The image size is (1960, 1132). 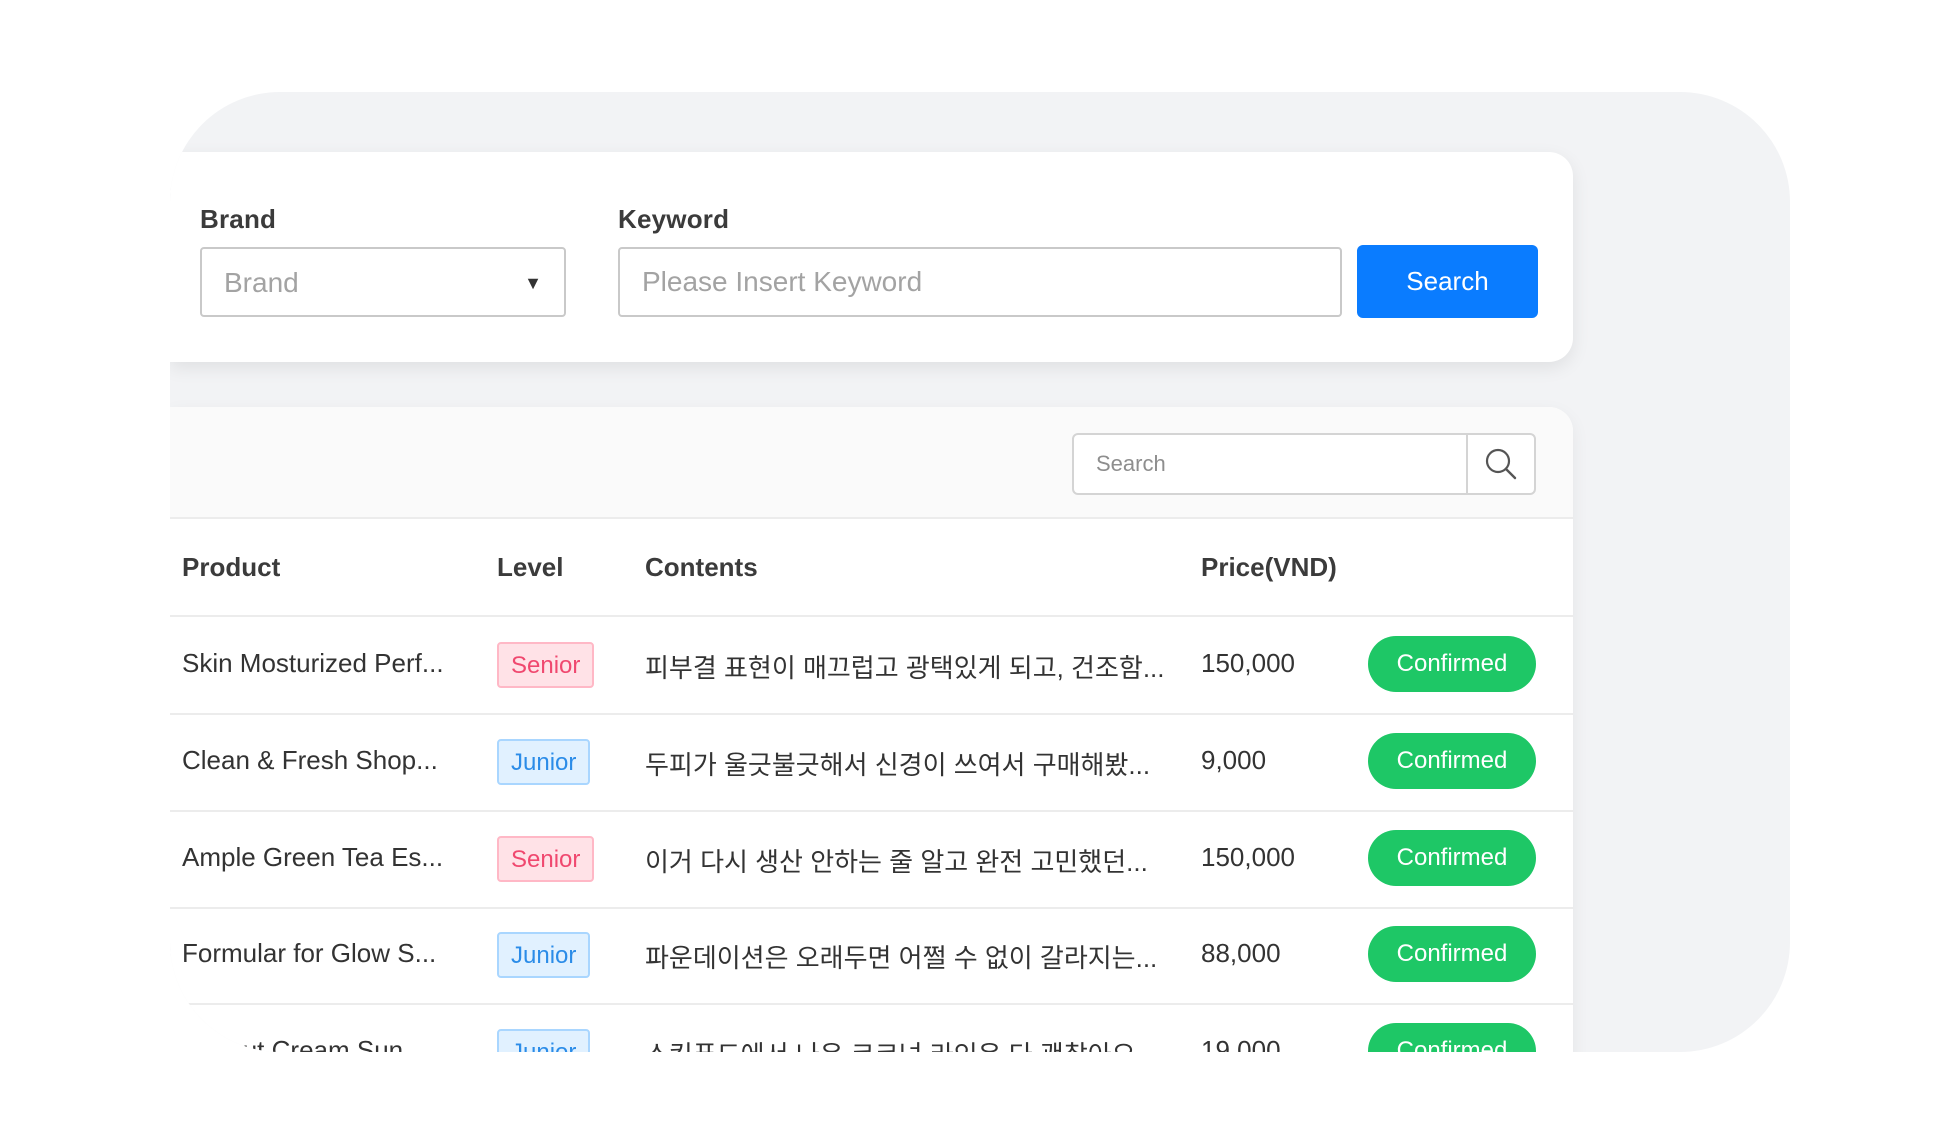 I want to click on column-header-product: Product, so click(x=231, y=567).